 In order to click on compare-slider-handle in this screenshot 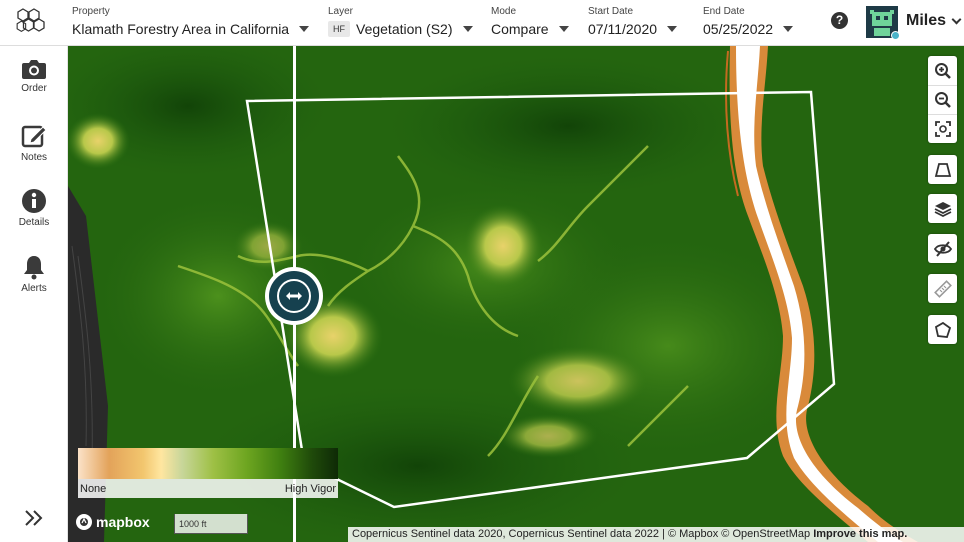, I will do `click(294, 296)`.